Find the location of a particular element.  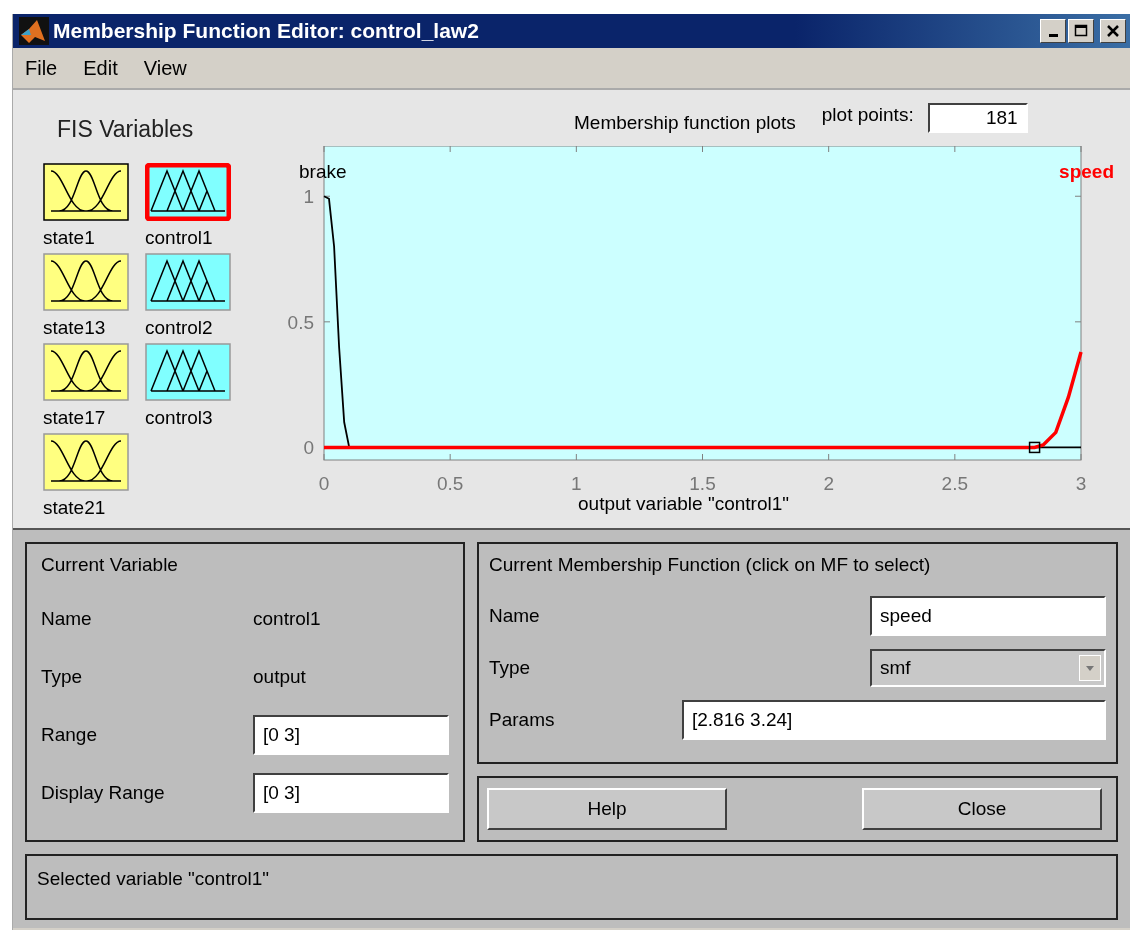

x-tick-label: 1.5 is located at coordinates (702, 482).